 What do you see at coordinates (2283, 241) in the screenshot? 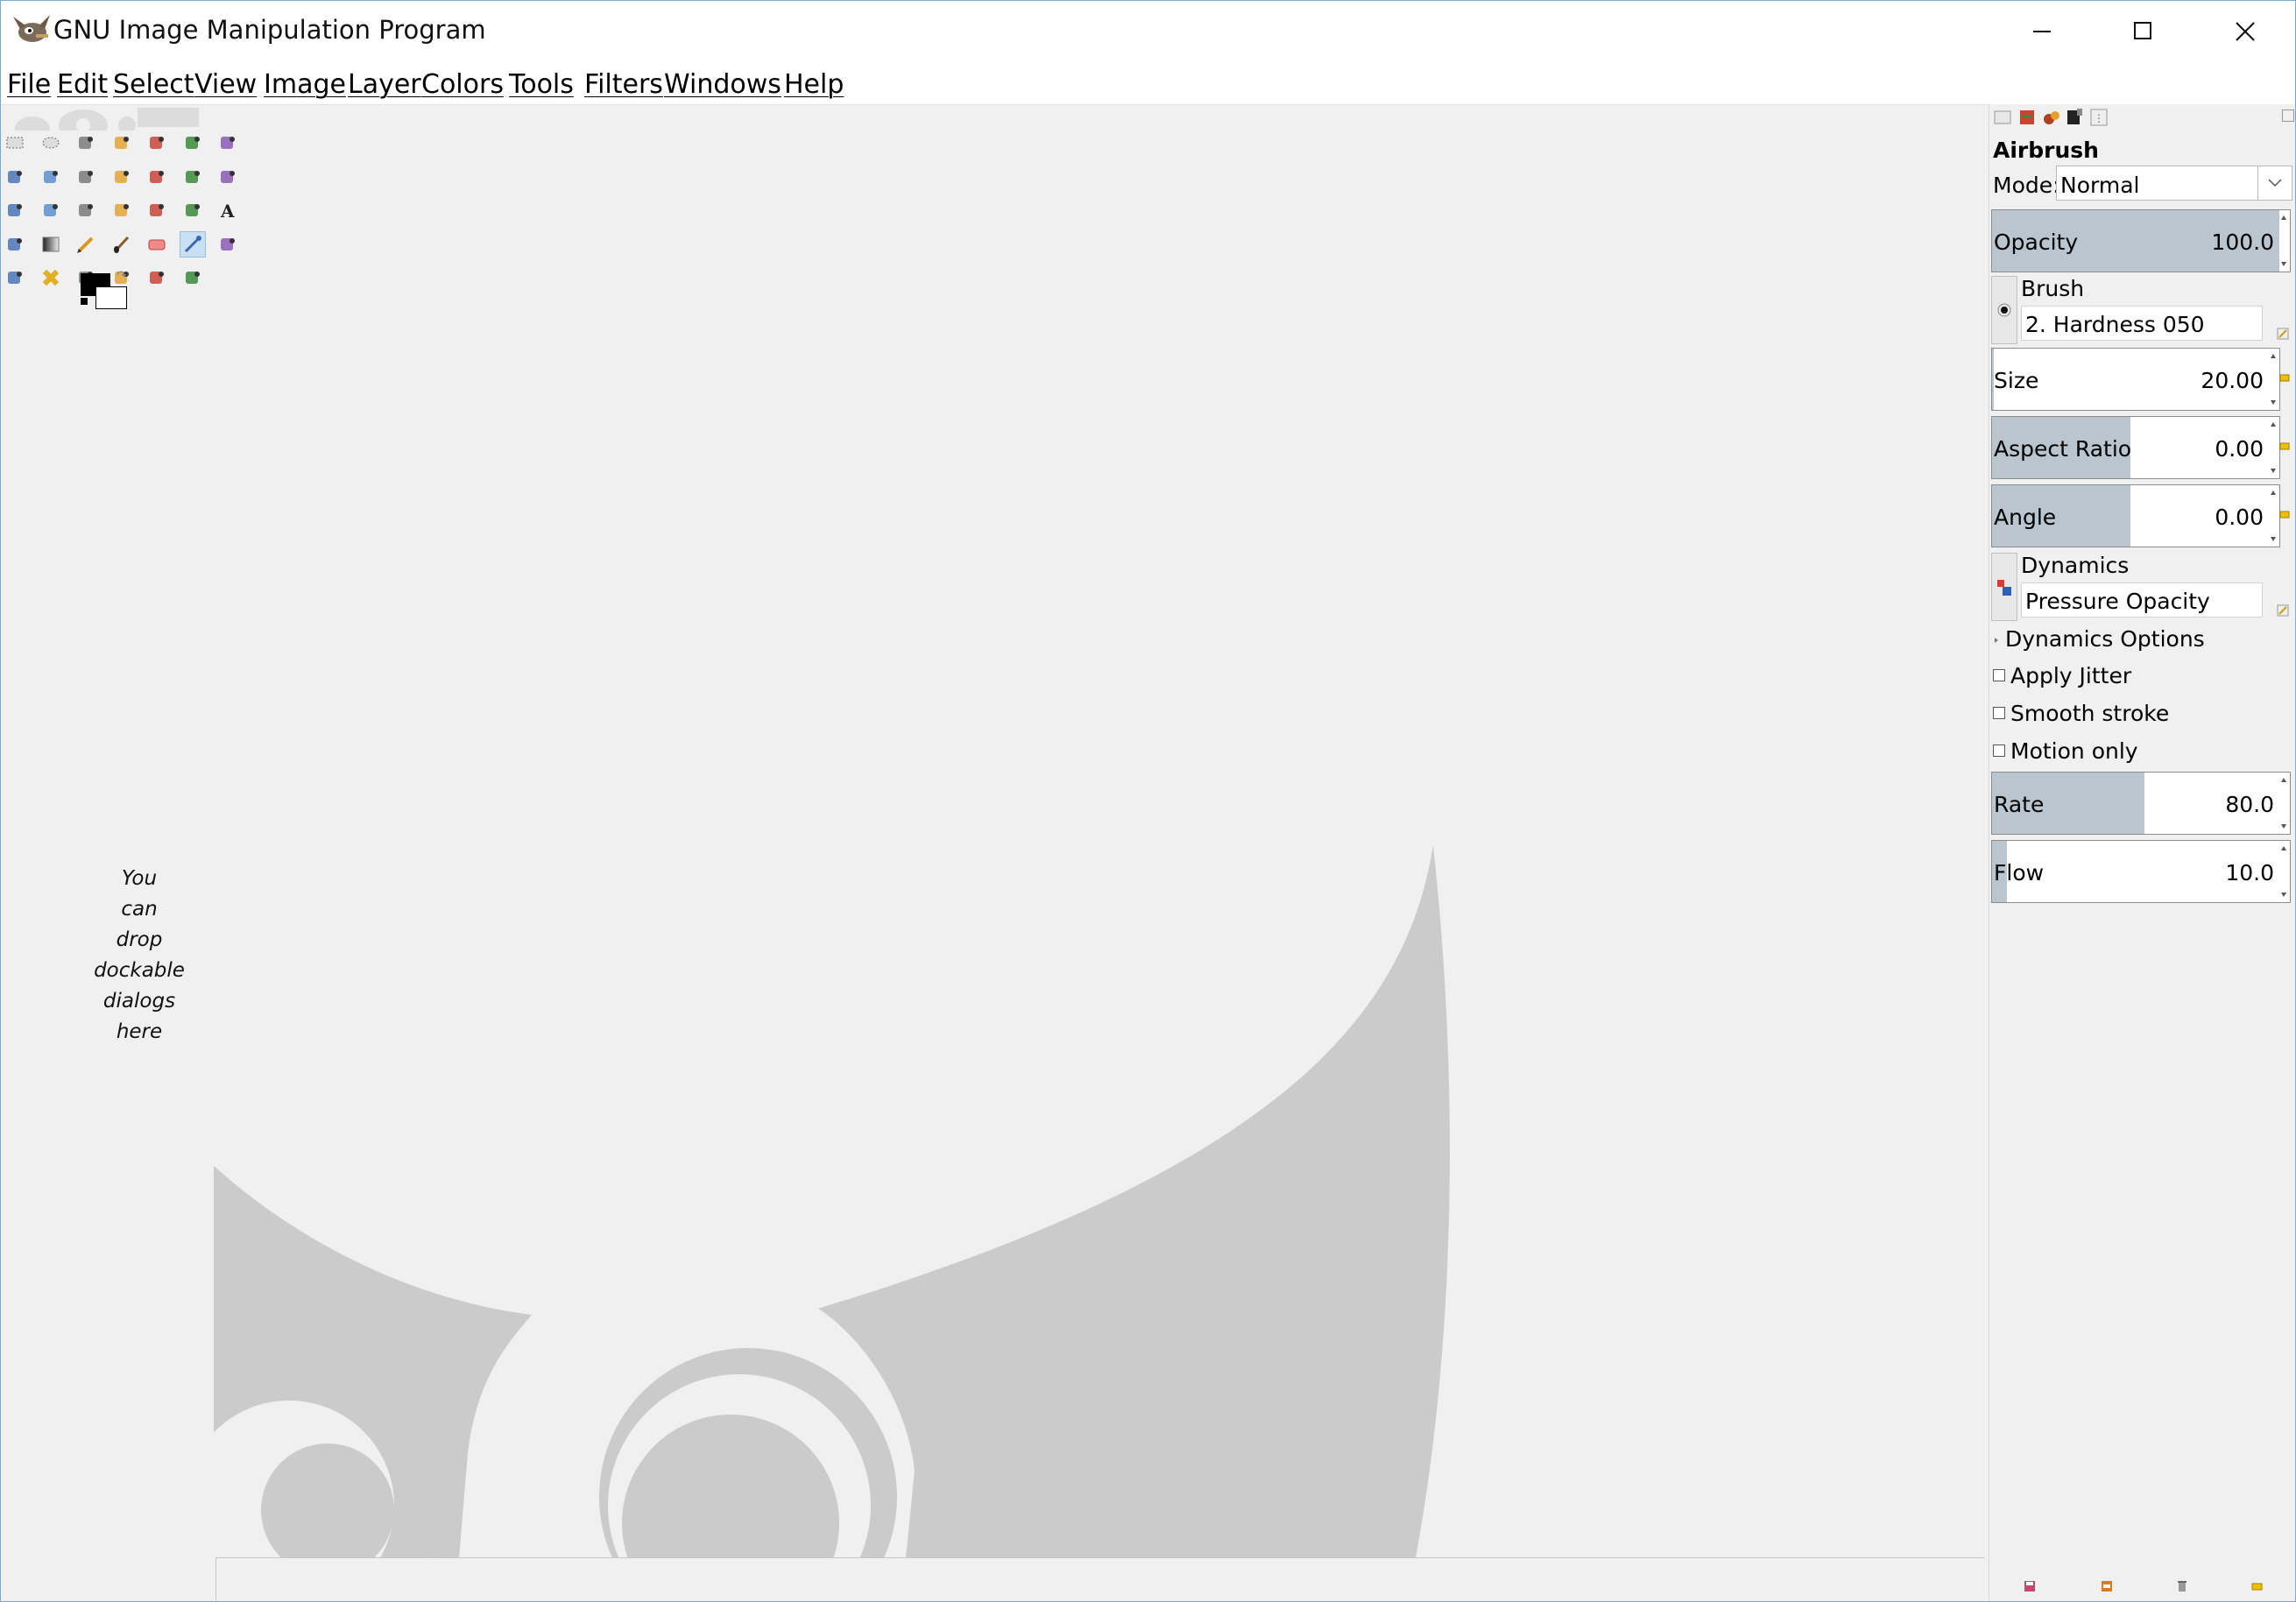
I see `opacity-spin-arrows` at bounding box center [2283, 241].